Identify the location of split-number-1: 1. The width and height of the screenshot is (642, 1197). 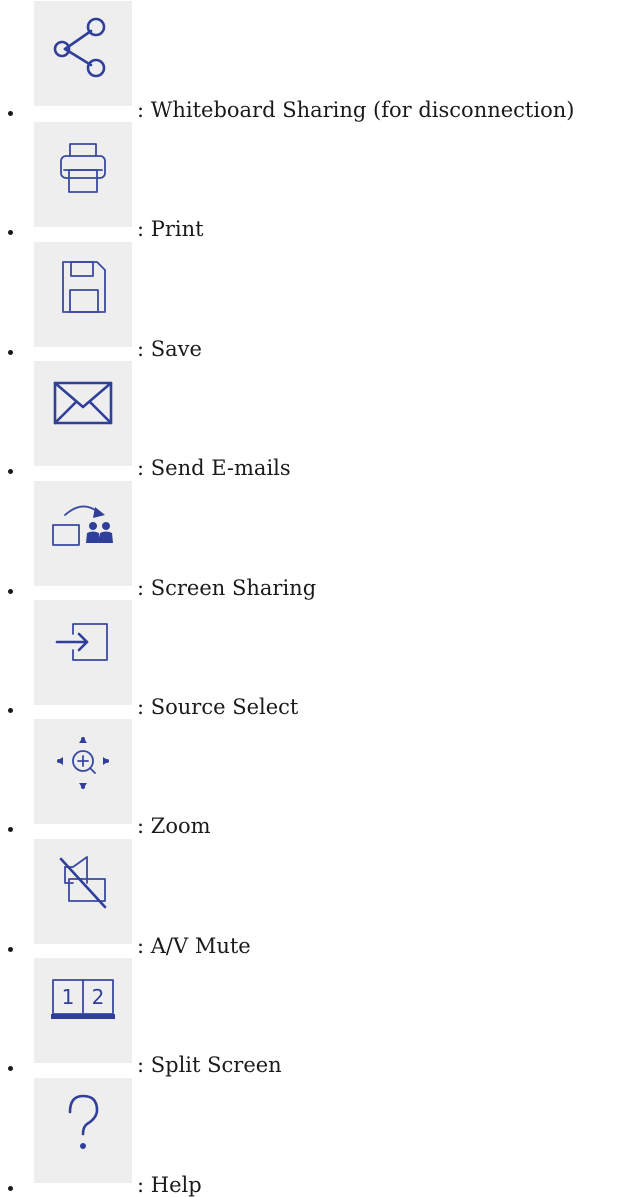
(68, 997).